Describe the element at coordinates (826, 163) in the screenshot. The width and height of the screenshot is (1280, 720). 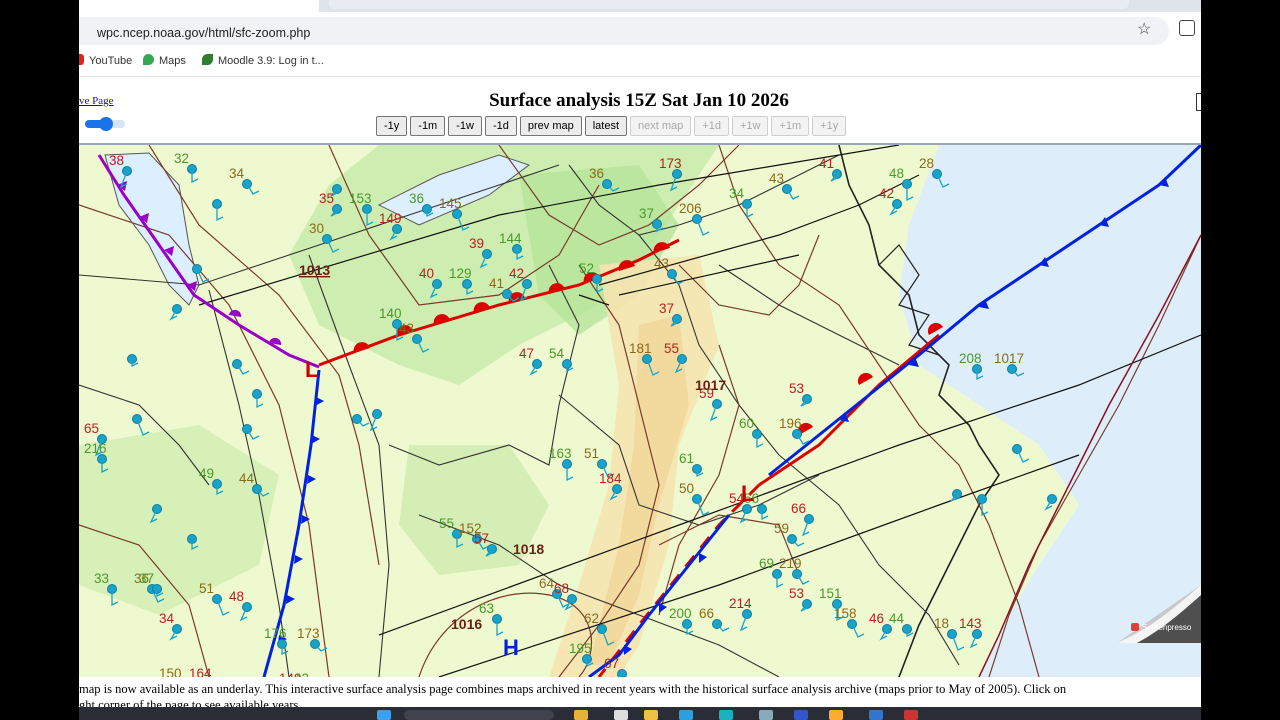
I see `station-value: 41` at that location.